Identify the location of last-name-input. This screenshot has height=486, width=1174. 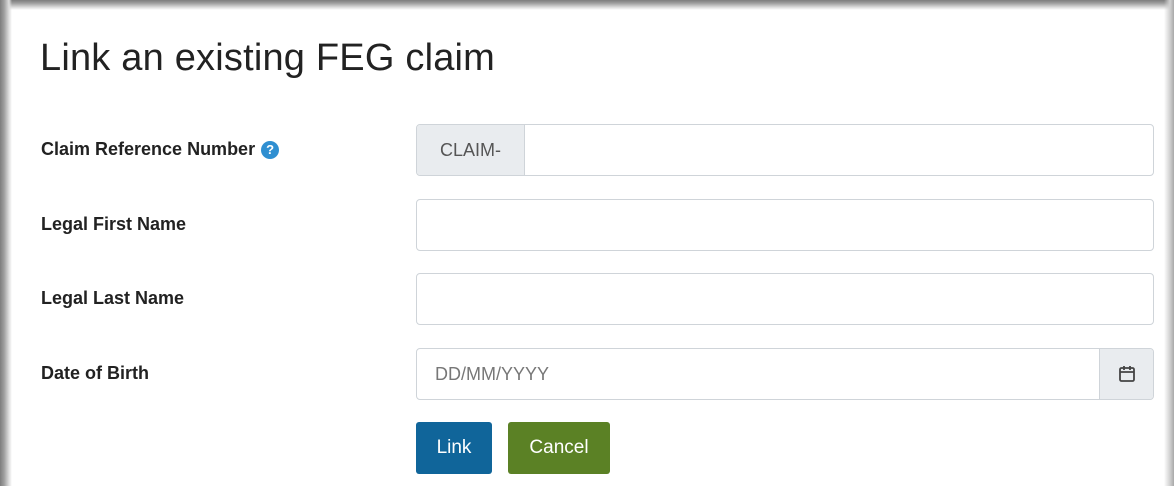
(785, 299).